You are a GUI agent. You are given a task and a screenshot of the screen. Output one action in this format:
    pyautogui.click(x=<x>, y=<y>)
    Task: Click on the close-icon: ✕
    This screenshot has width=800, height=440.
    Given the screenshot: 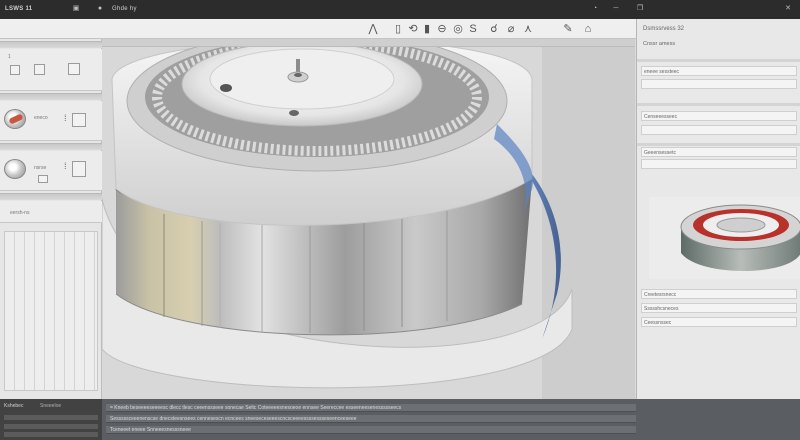 What is the action you would take?
    pyautogui.click(x=788, y=9)
    